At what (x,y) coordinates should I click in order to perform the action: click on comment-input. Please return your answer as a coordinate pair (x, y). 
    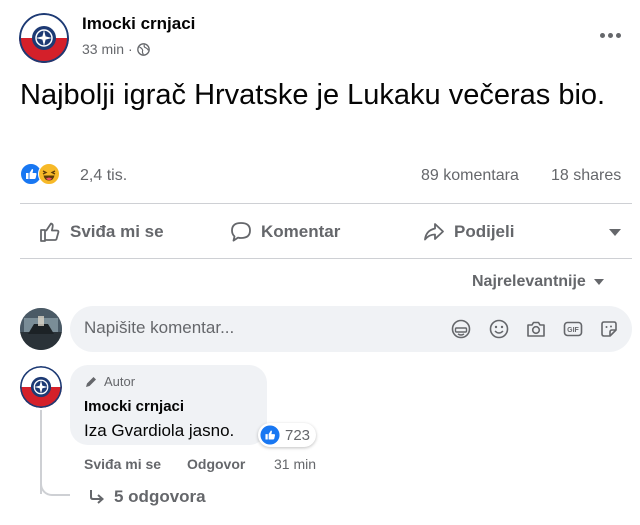
    Looking at the image, I should click on (249, 328).